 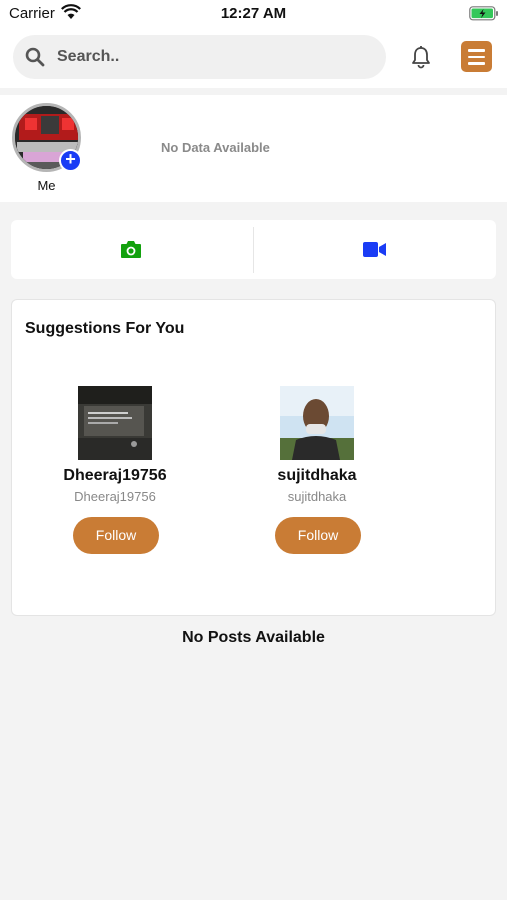 I want to click on suggested-user: sujitdhaka sujitdhaka Follow, so click(x=315, y=471).